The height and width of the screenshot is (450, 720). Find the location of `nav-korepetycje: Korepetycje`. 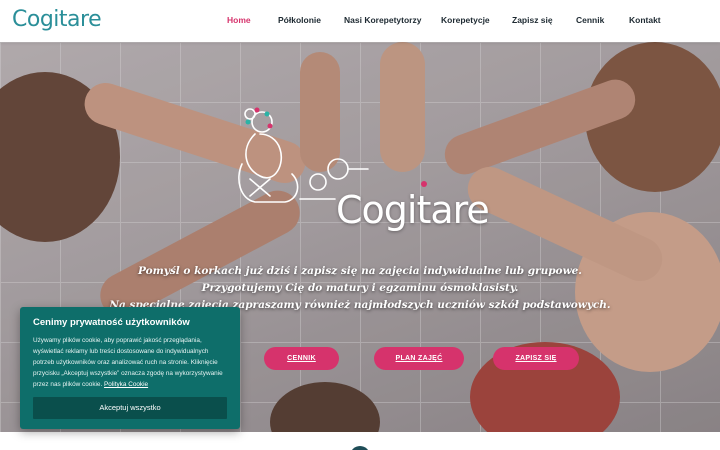

nav-korepetycje: Korepetycje is located at coordinates (465, 20).